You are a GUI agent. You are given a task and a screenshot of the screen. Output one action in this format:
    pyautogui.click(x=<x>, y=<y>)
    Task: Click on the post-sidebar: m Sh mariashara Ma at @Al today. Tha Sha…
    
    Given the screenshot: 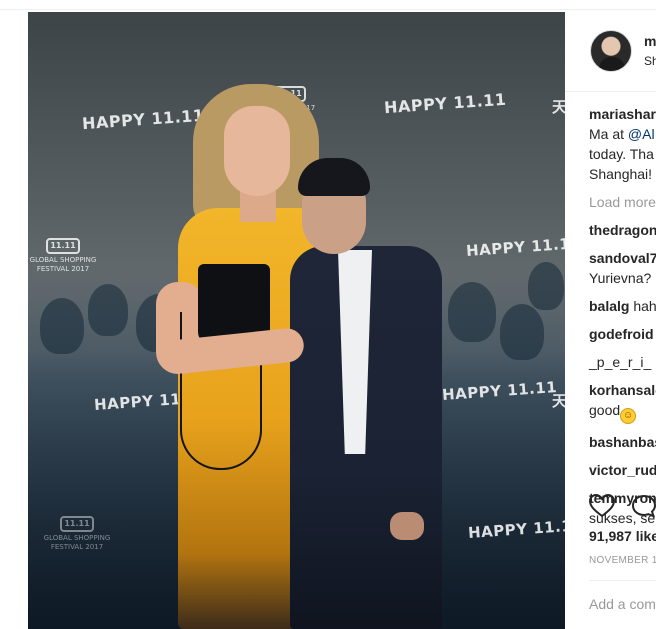 What is the action you would take?
    pyautogui.click(x=610, y=320)
    